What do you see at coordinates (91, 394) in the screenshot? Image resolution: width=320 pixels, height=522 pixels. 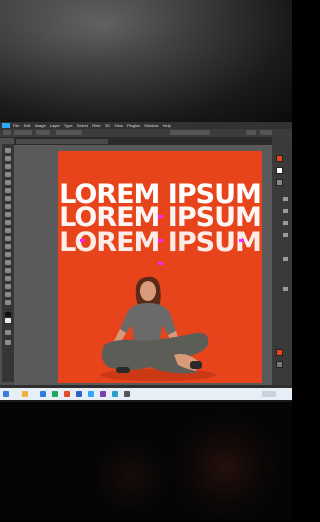 I see `taskbar-photoshop-icon` at bounding box center [91, 394].